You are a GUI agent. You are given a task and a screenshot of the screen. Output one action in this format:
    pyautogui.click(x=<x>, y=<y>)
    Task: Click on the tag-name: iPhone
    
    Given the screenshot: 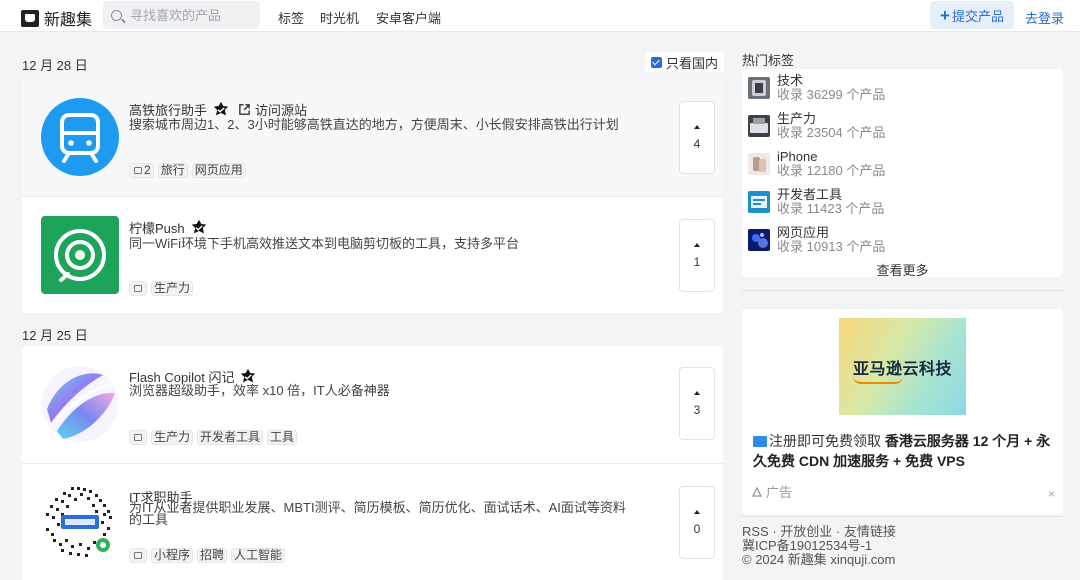 What is the action you would take?
    pyautogui.click(x=797, y=156)
    